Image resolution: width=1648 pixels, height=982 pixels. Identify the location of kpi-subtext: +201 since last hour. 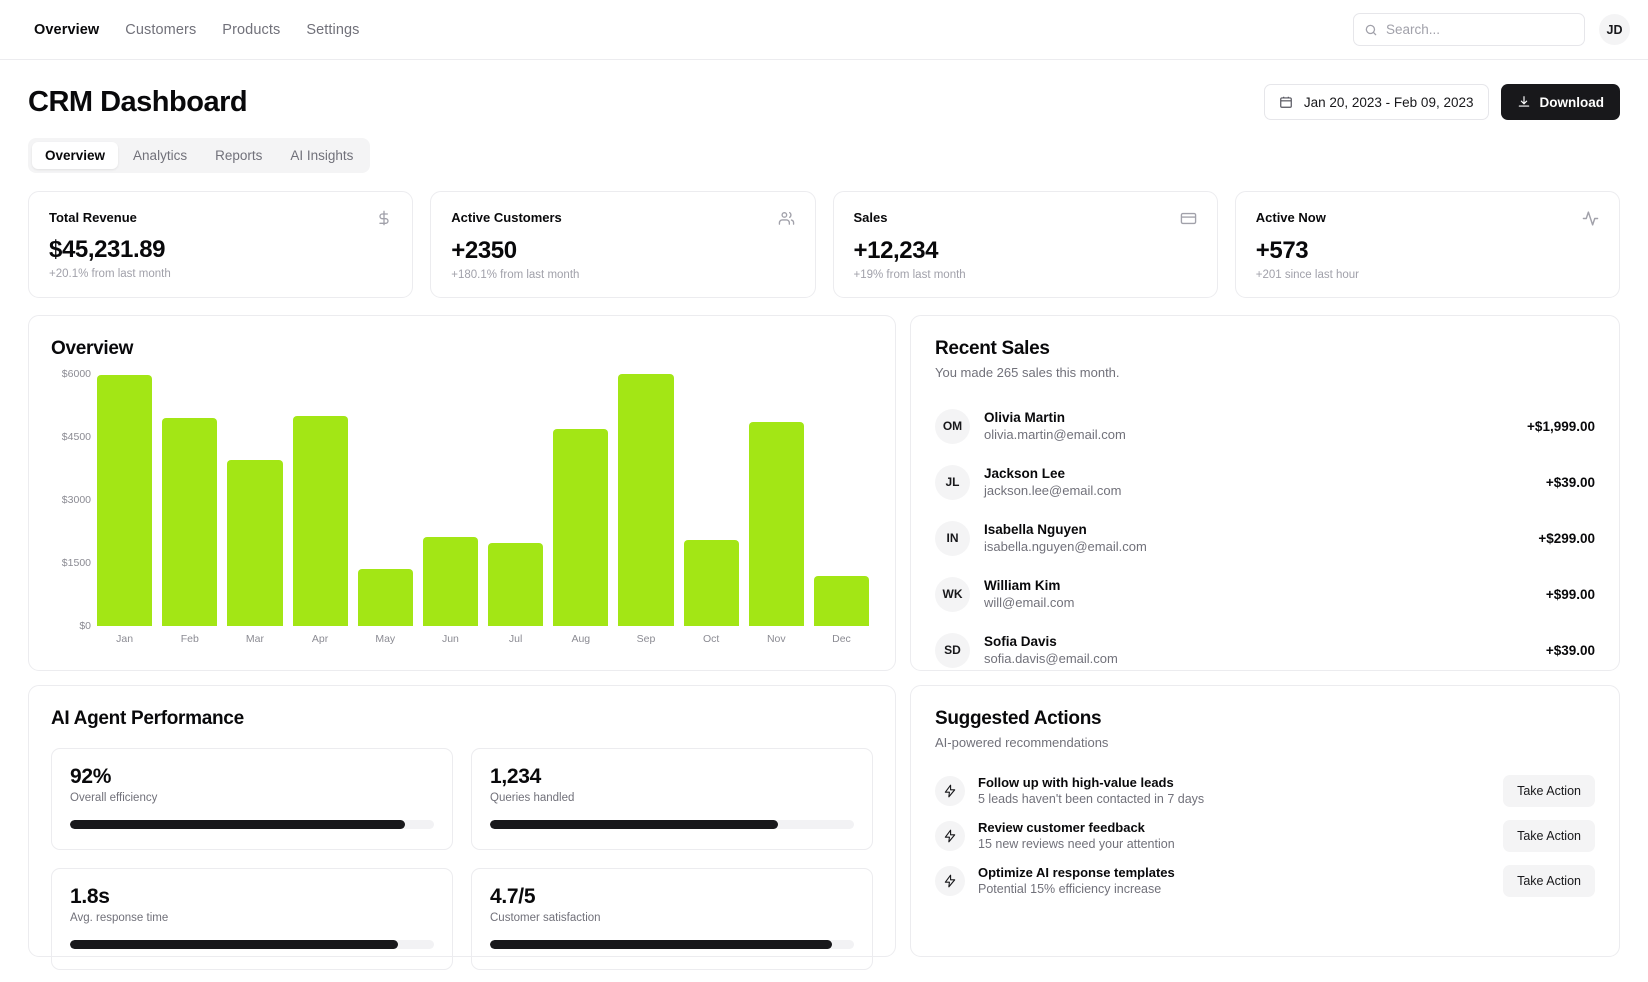
(1307, 275).